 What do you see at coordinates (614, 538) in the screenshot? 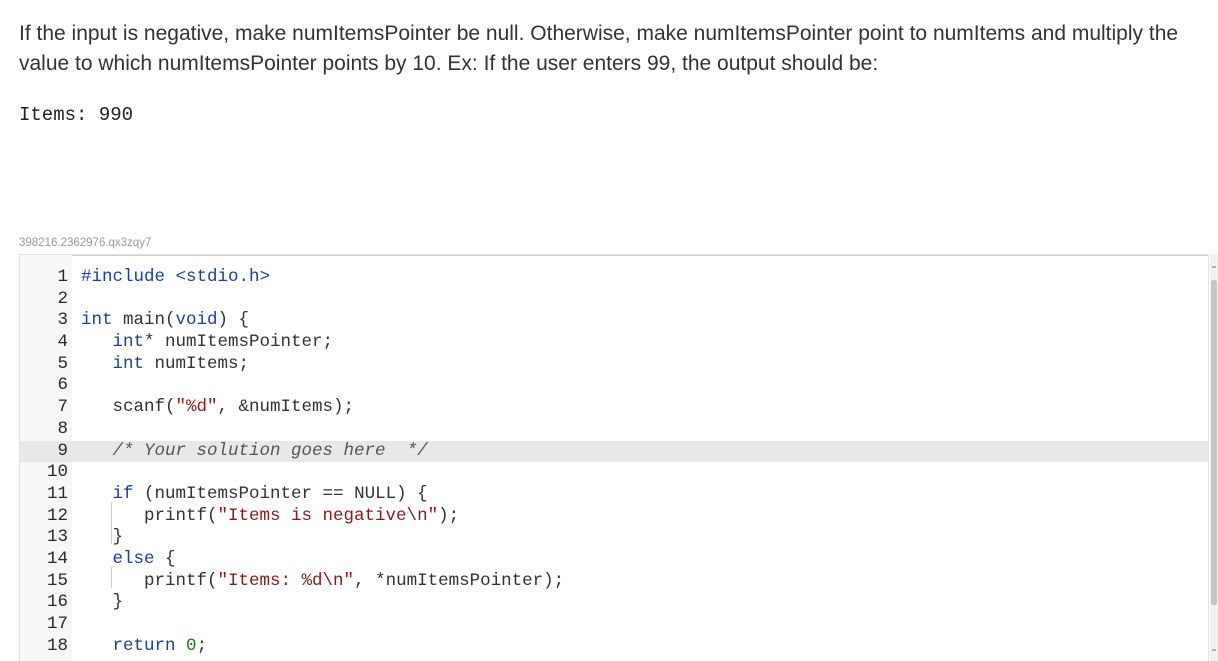
I see `code-line: 13 }` at bounding box center [614, 538].